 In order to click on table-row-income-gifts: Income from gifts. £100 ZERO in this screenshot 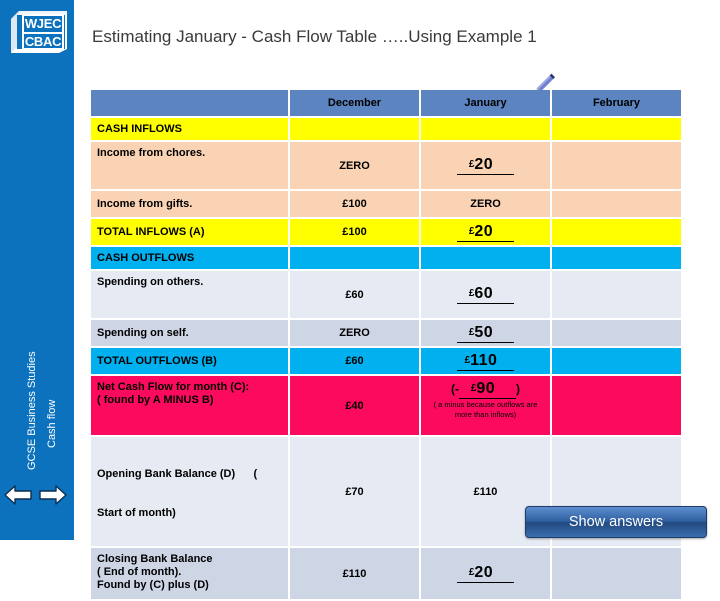, I will do `click(386, 204)`.